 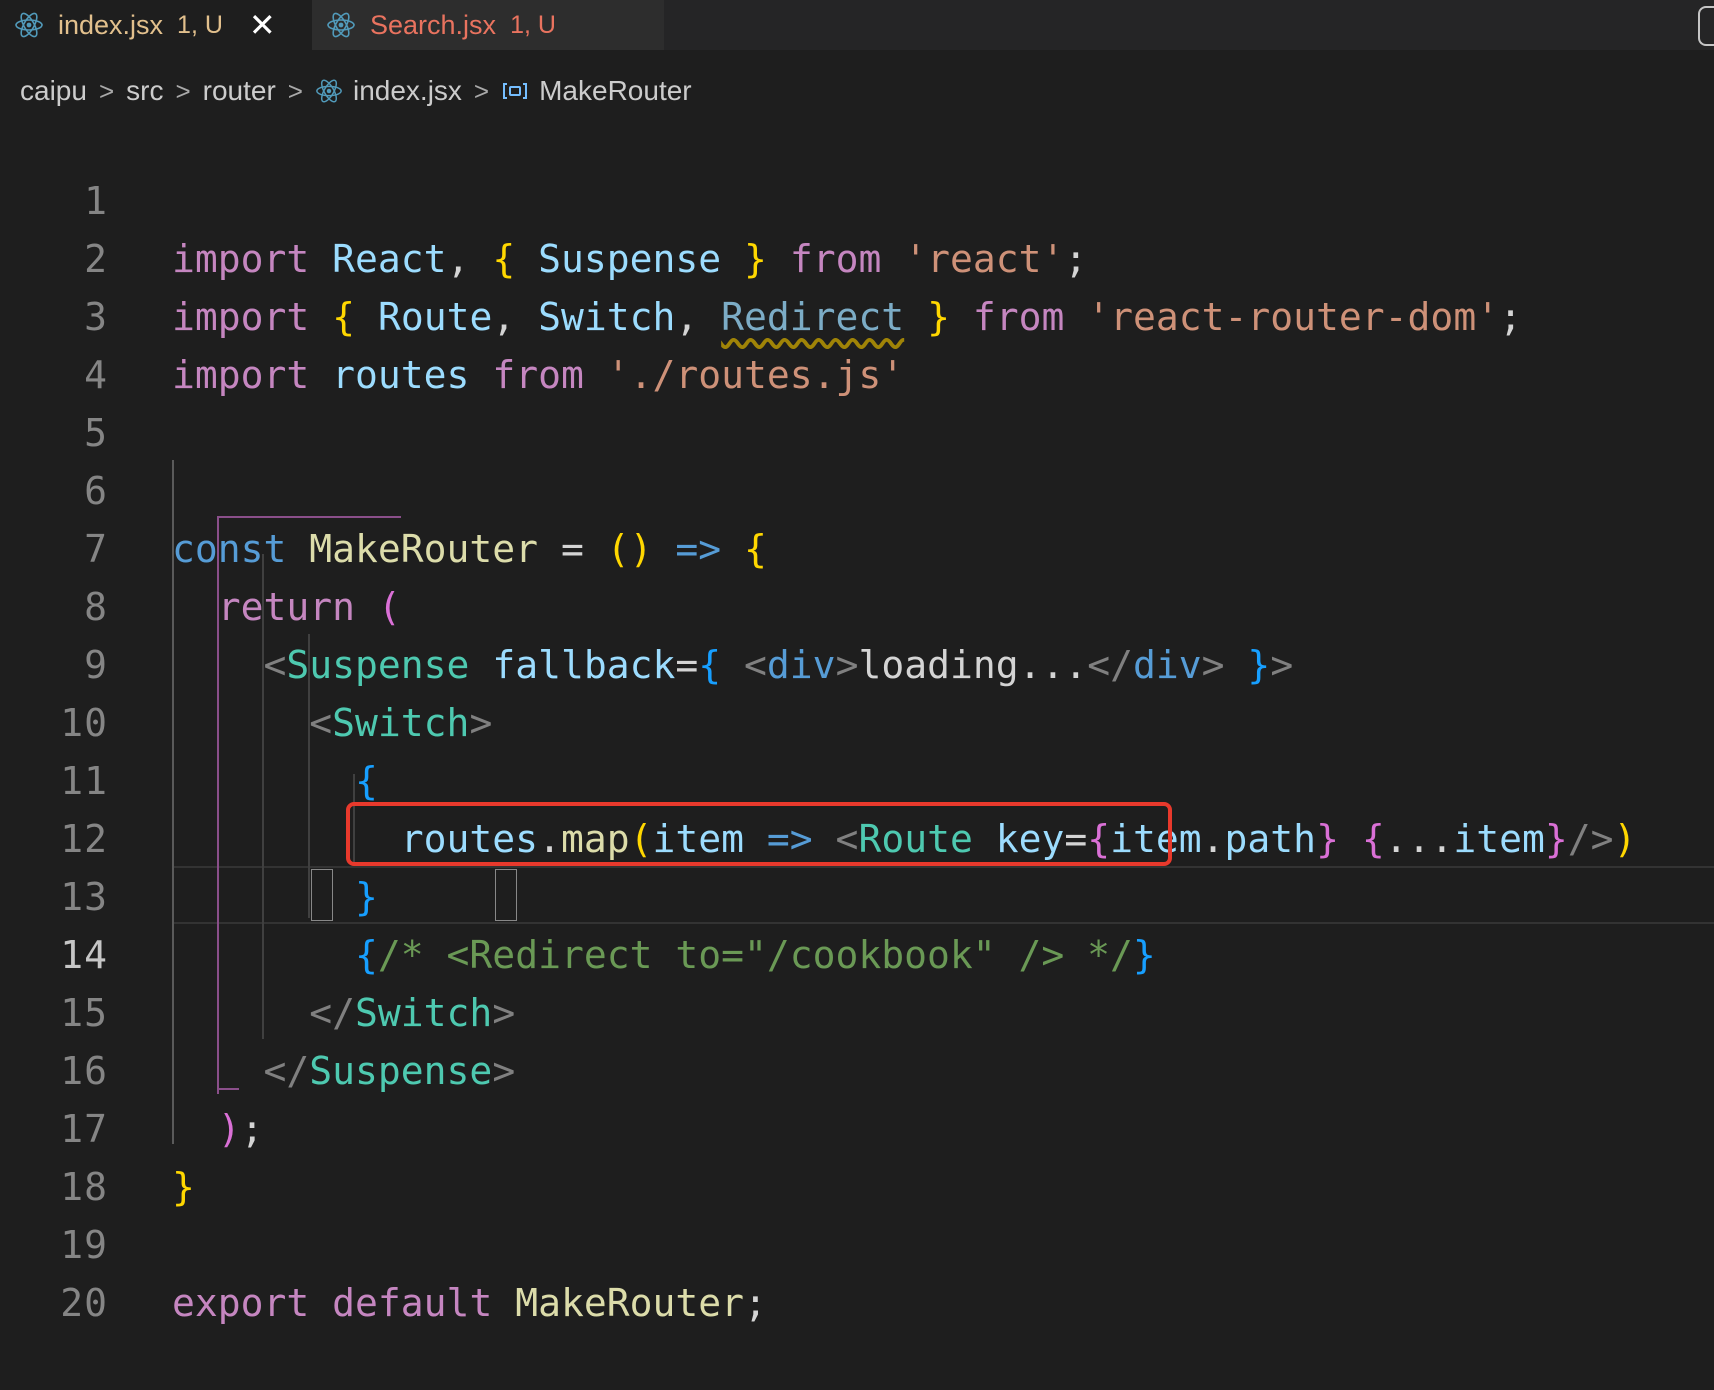 I want to click on code-line: 15 </Suspense>, so click(x=857, y=1009).